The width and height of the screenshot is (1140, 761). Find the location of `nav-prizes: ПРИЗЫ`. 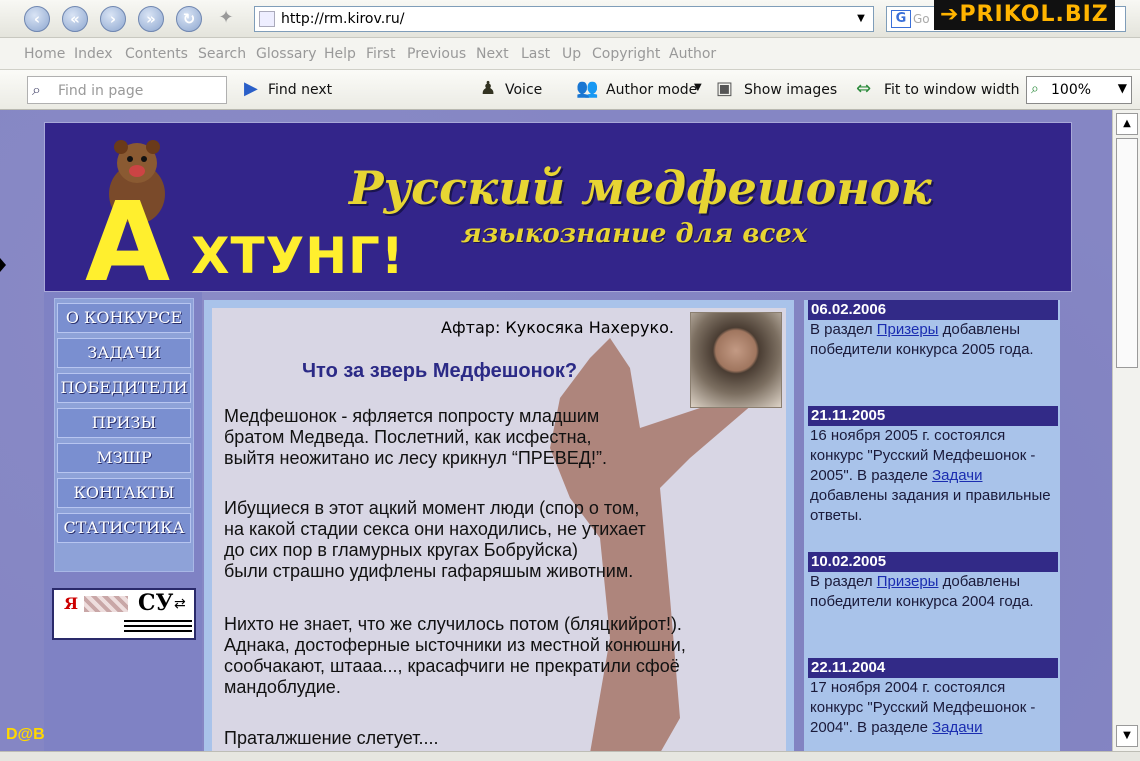

nav-prizes: ПРИЗЫ is located at coordinates (124, 423).